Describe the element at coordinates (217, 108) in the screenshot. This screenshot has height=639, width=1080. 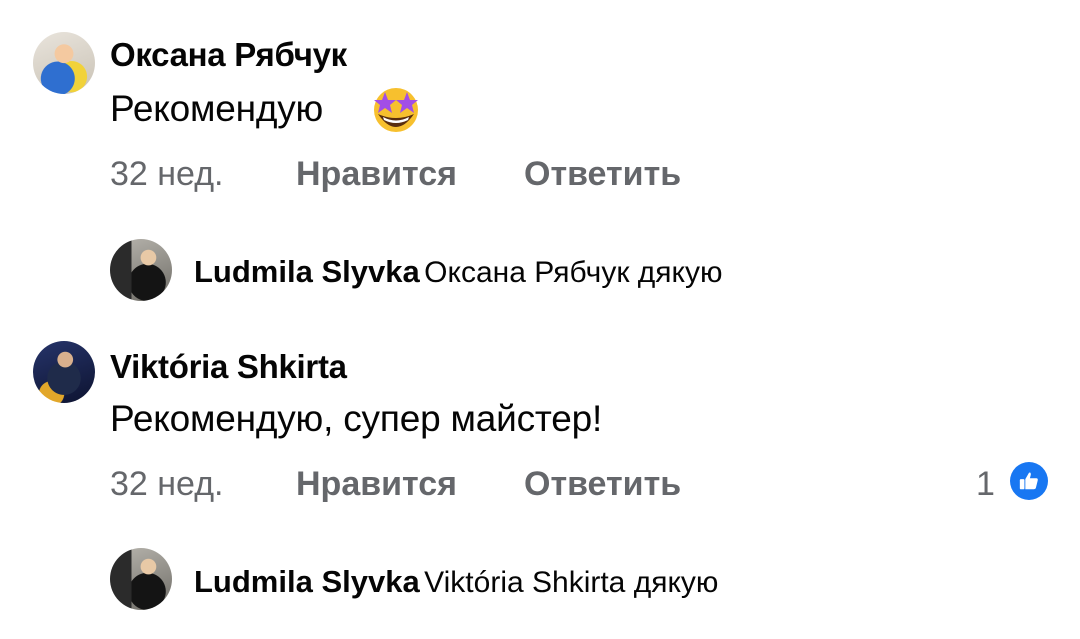
I see `comment-text: Рекомендую` at that location.